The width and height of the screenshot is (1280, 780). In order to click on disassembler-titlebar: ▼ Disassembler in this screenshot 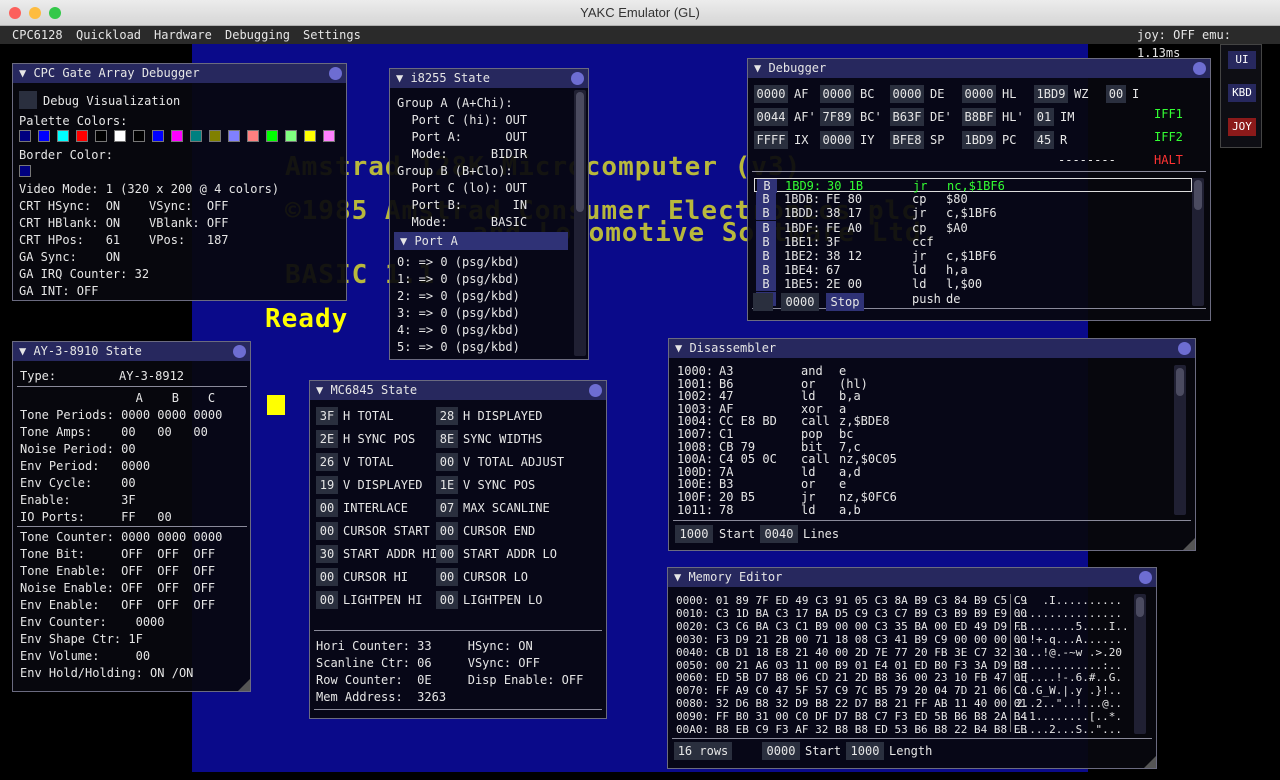, I will do `click(932, 348)`.